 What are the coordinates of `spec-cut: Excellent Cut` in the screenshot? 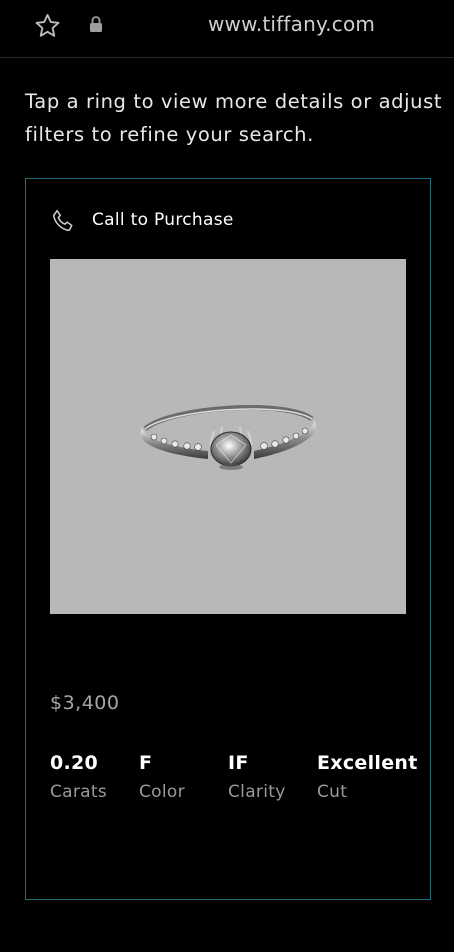 It's located at (367, 777).